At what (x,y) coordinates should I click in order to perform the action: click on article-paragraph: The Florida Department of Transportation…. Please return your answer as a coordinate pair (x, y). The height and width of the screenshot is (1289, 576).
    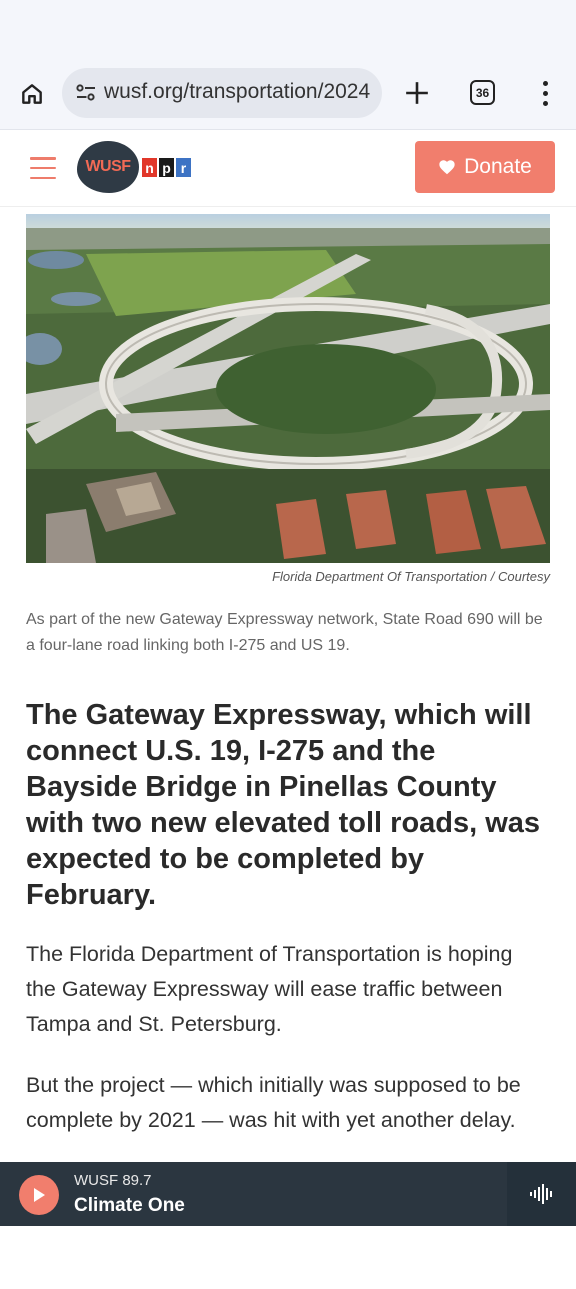
    Looking at the image, I should click on (269, 989).